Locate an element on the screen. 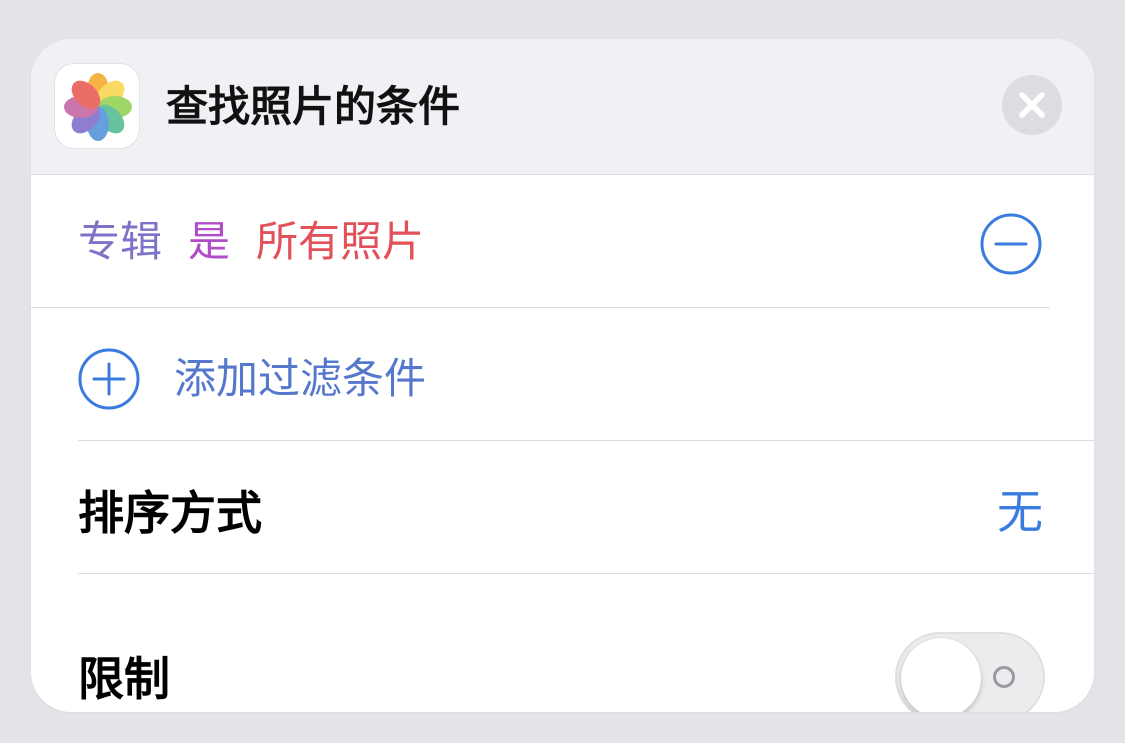 This screenshot has width=1125, height=743. plus-circle-icon is located at coordinates (109, 379).